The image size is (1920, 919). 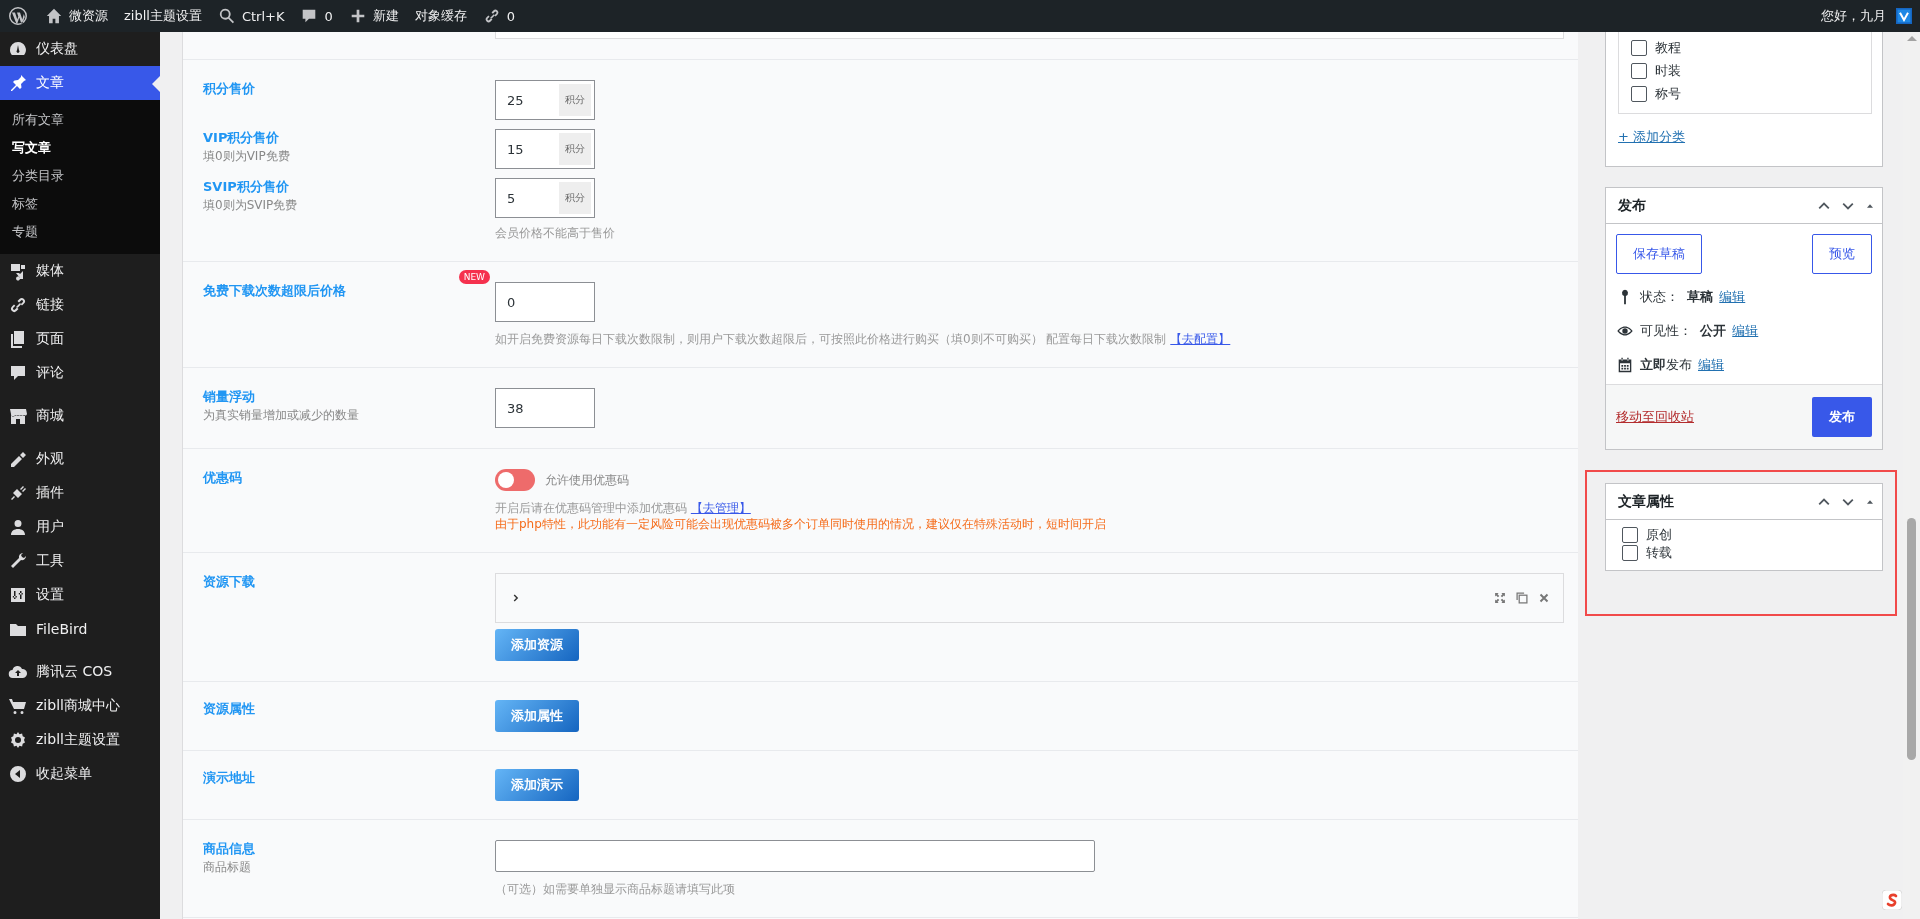 I want to click on menu-item: 评论, so click(x=80, y=373).